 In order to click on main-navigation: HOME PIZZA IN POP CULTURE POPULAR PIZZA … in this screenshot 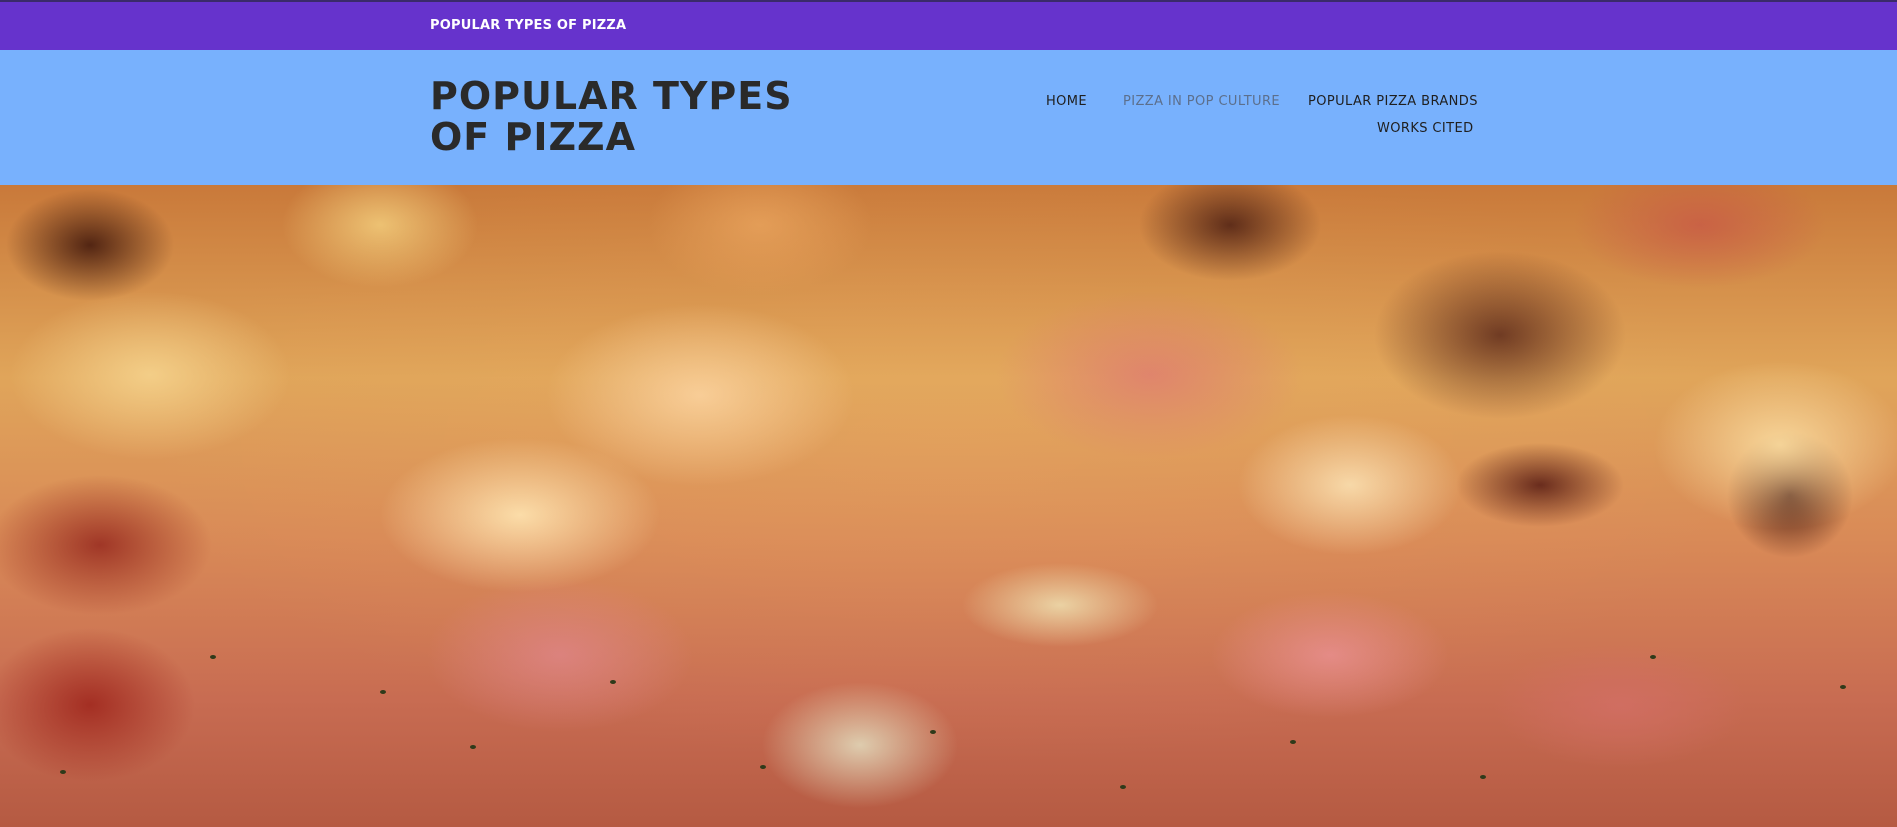, I will do `click(1243, 124)`.